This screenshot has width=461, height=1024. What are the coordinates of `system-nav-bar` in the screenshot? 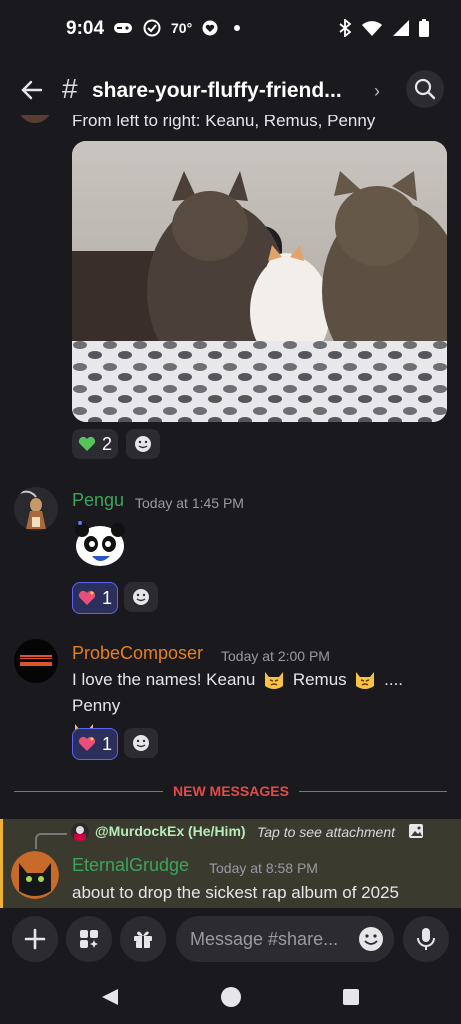 It's located at (230, 997).